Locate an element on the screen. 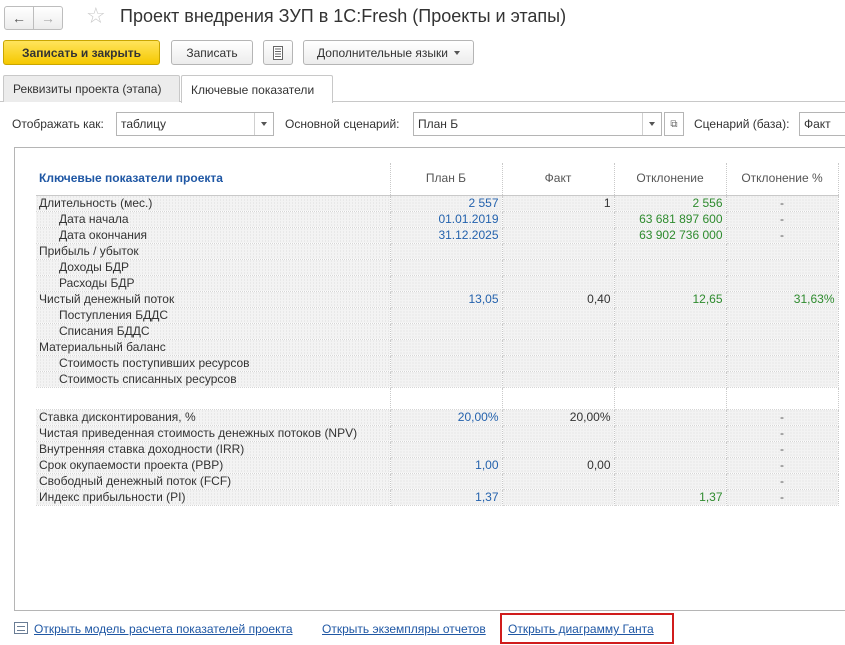 Image resolution: width=845 pixels, height=645 pixels. row-label: Стоимость поступивших ресурсов is located at coordinates (213, 363).